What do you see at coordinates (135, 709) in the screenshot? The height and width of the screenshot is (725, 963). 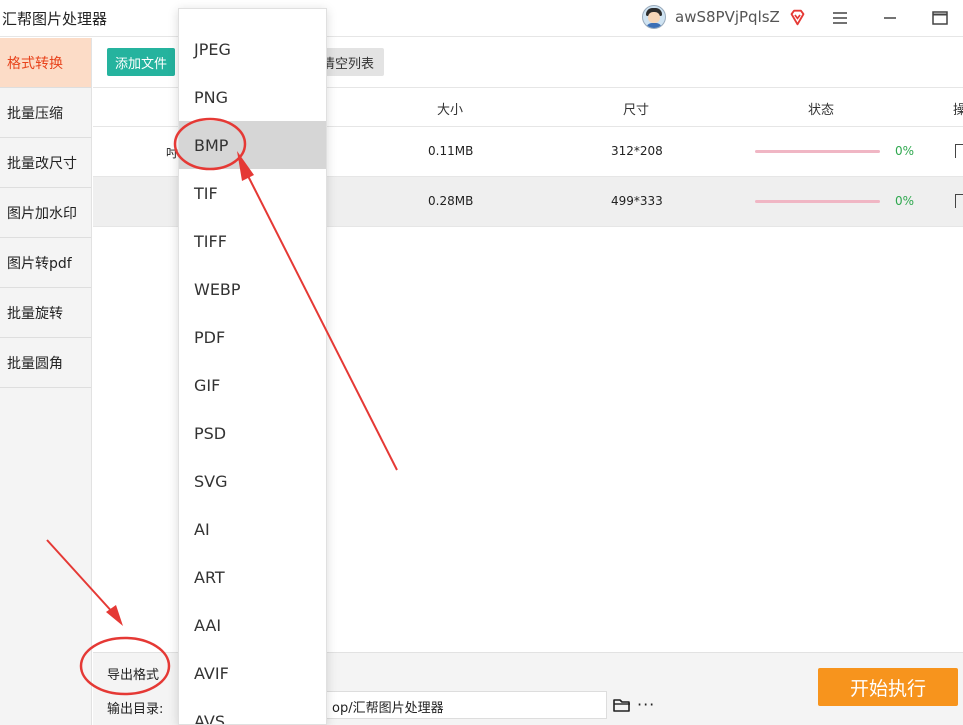 I see `output-dir-label: 输出目录:` at bounding box center [135, 709].